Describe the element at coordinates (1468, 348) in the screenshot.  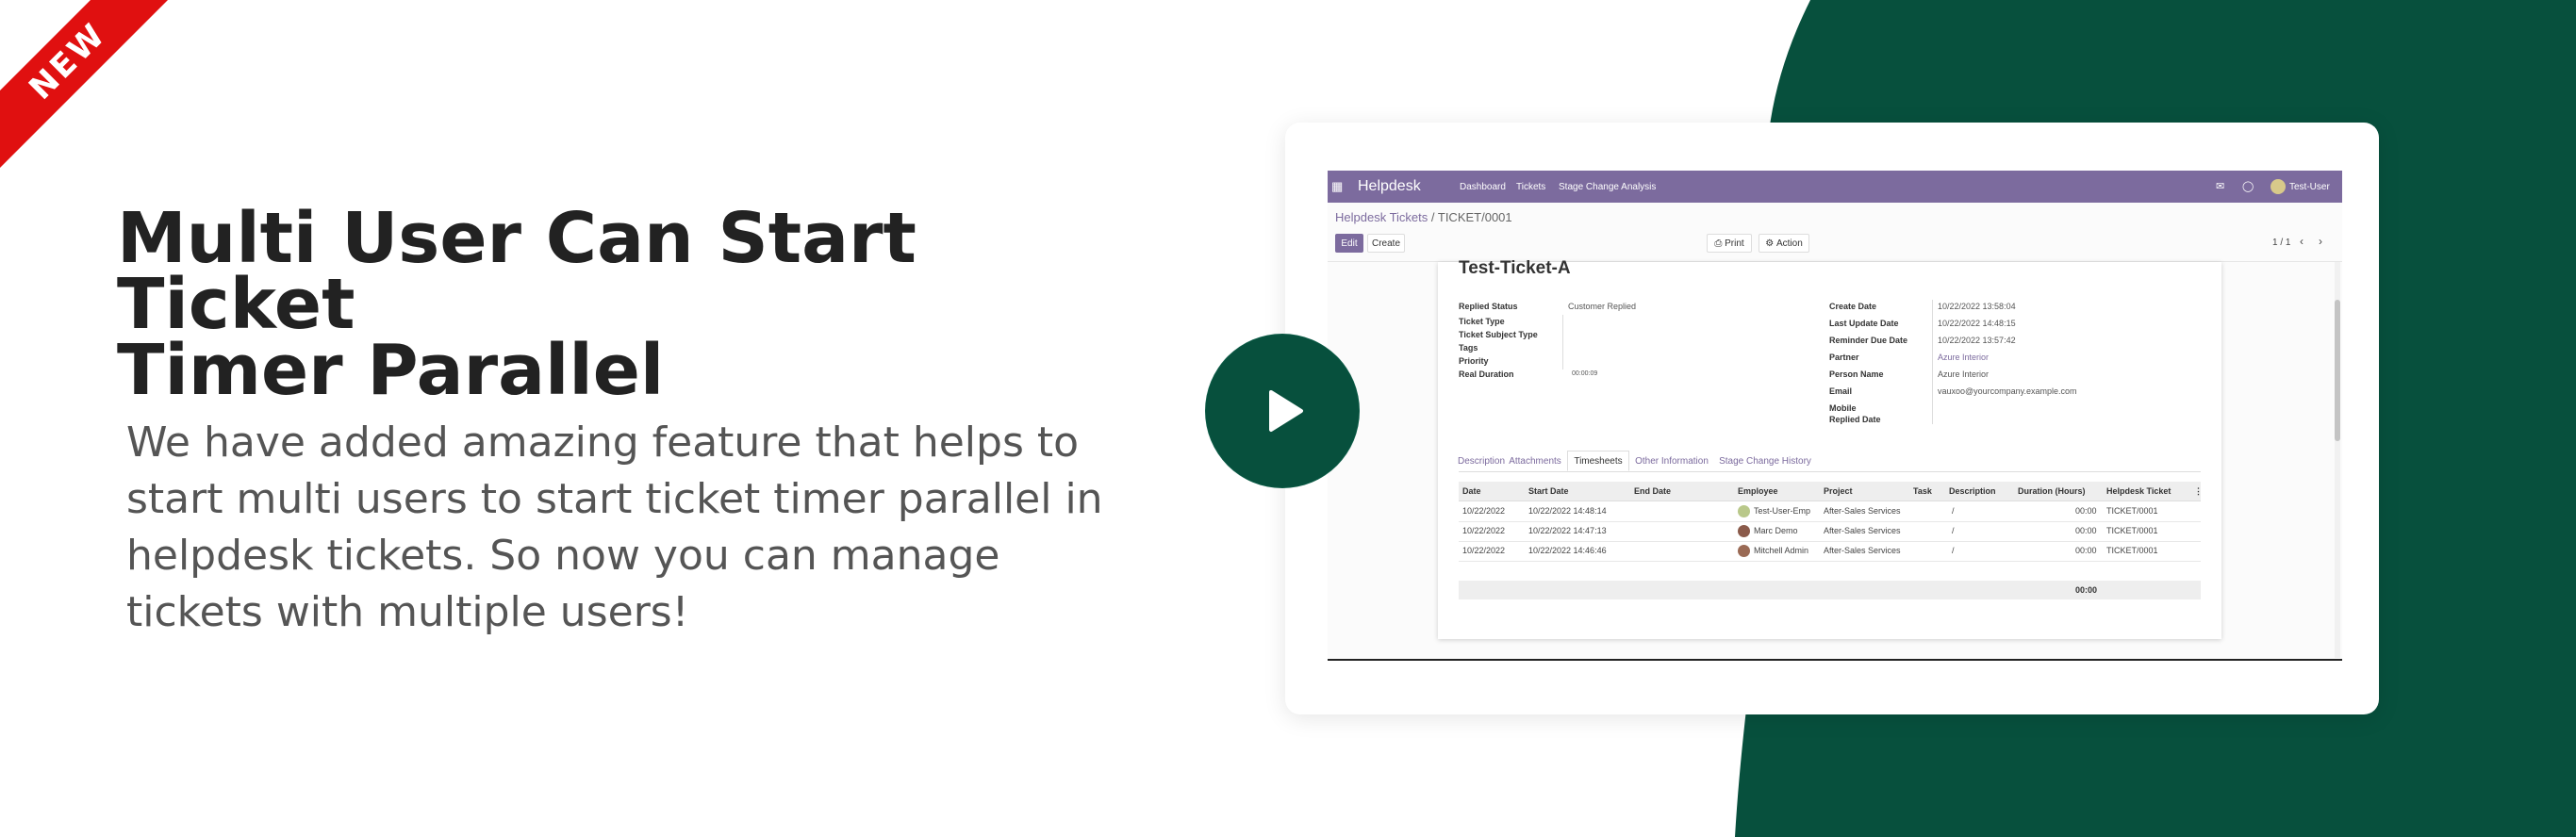
I see `field-label-tags: Tags` at that location.